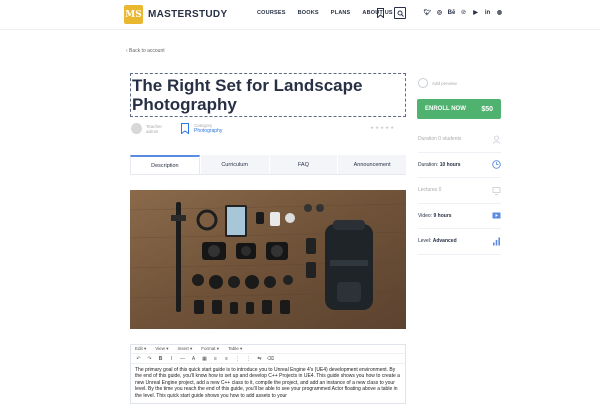 The height and width of the screenshot is (404, 600). Describe the element at coordinates (496, 190) in the screenshot. I see `lectures-icon` at that location.